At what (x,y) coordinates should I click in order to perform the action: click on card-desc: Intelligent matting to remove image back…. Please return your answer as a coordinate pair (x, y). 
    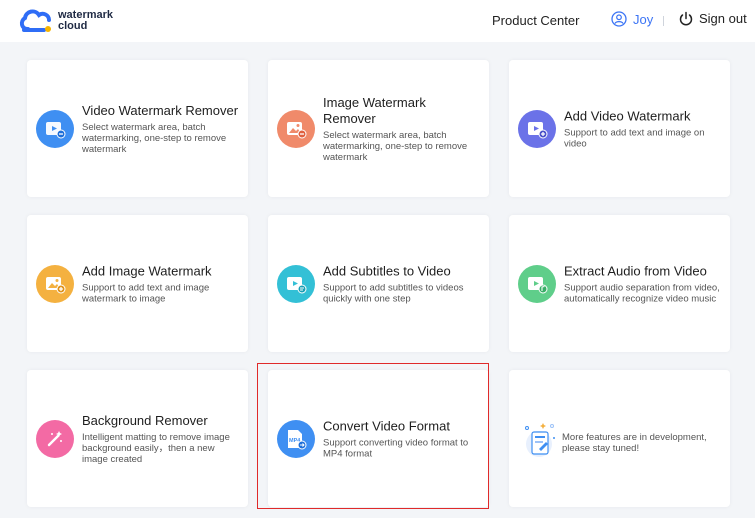
    Looking at the image, I should click on (156, 448).